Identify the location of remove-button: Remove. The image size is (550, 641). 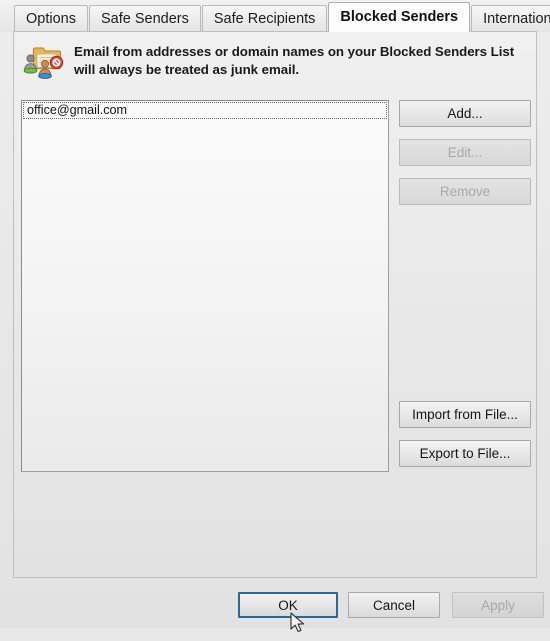
(465, 191).